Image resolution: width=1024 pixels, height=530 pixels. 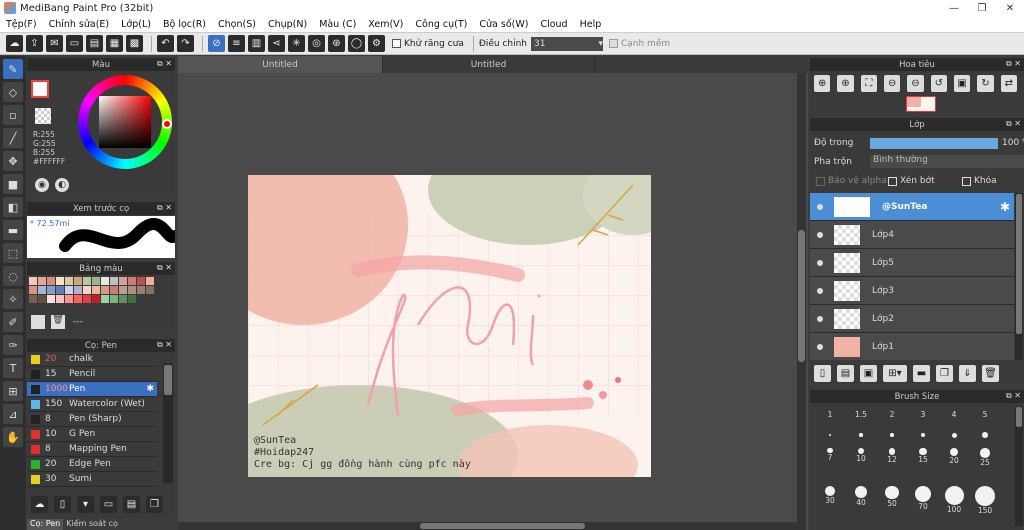 I want to click on lock-option: Khóa, so click(x=979, y=181).